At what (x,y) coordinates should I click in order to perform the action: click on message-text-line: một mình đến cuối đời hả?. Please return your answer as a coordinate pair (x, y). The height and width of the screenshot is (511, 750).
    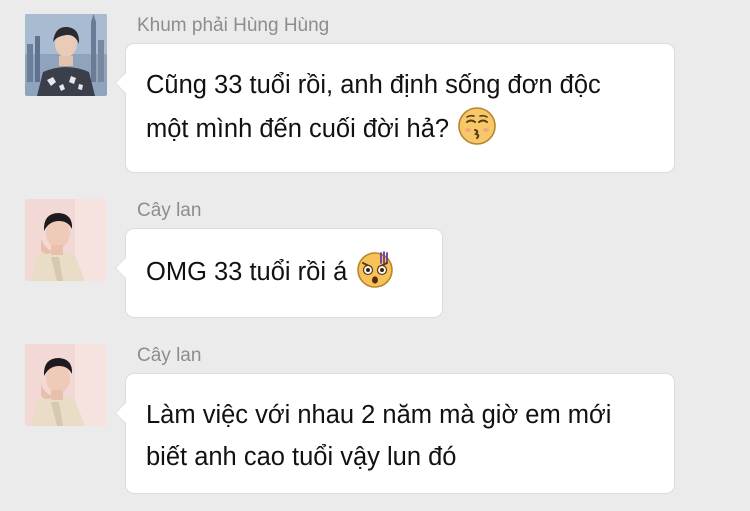
    Looking at the image, I should click on (400, 128).